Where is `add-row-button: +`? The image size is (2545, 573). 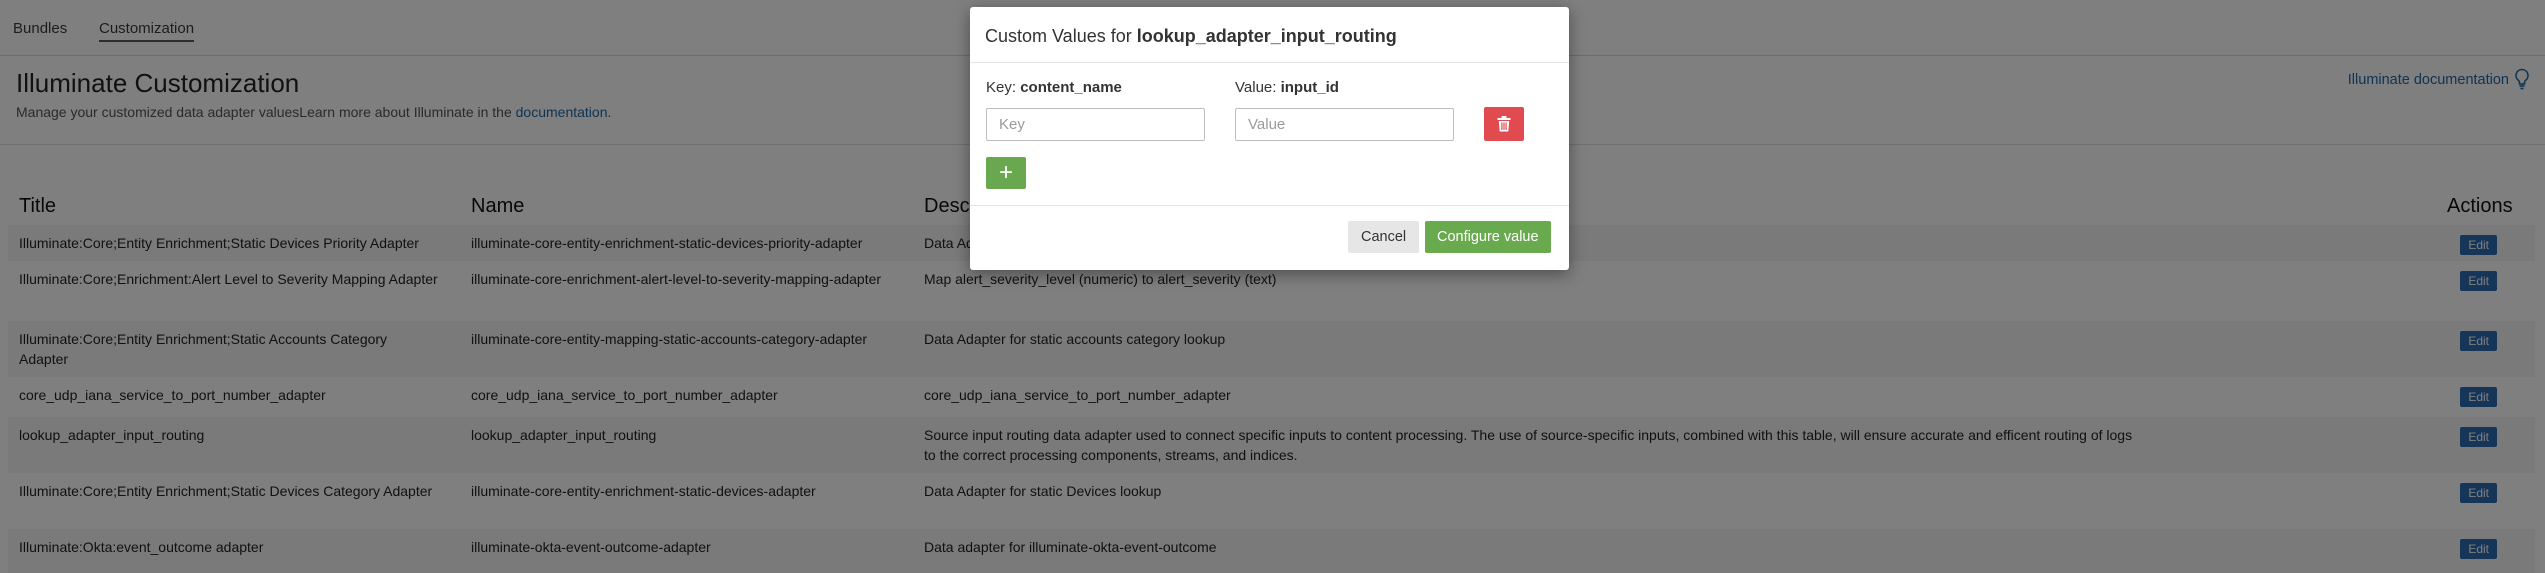 add-row-button: + is located at coordinates (1006, 173).